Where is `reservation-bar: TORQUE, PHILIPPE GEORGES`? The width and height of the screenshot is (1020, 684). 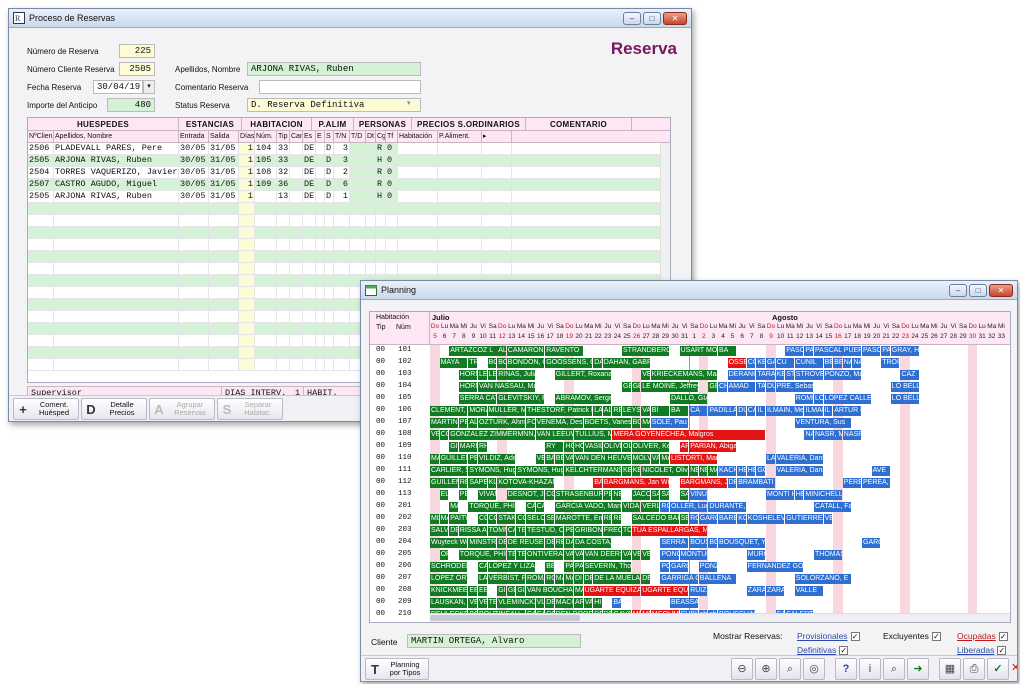
reservation-bar: TORQUE, PHILIPPE GEORGES is located at coordinates (492, 507).